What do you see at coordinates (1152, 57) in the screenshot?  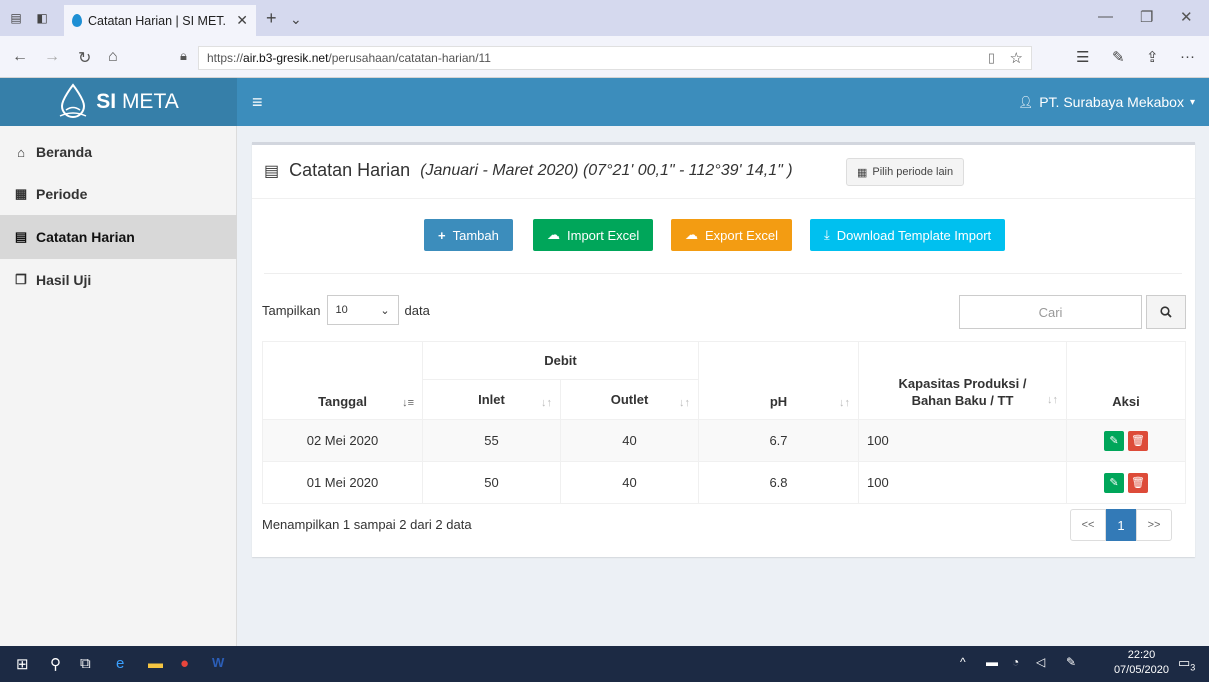 I see `share-icon: ⇪` at bounding box center [1152, 57].